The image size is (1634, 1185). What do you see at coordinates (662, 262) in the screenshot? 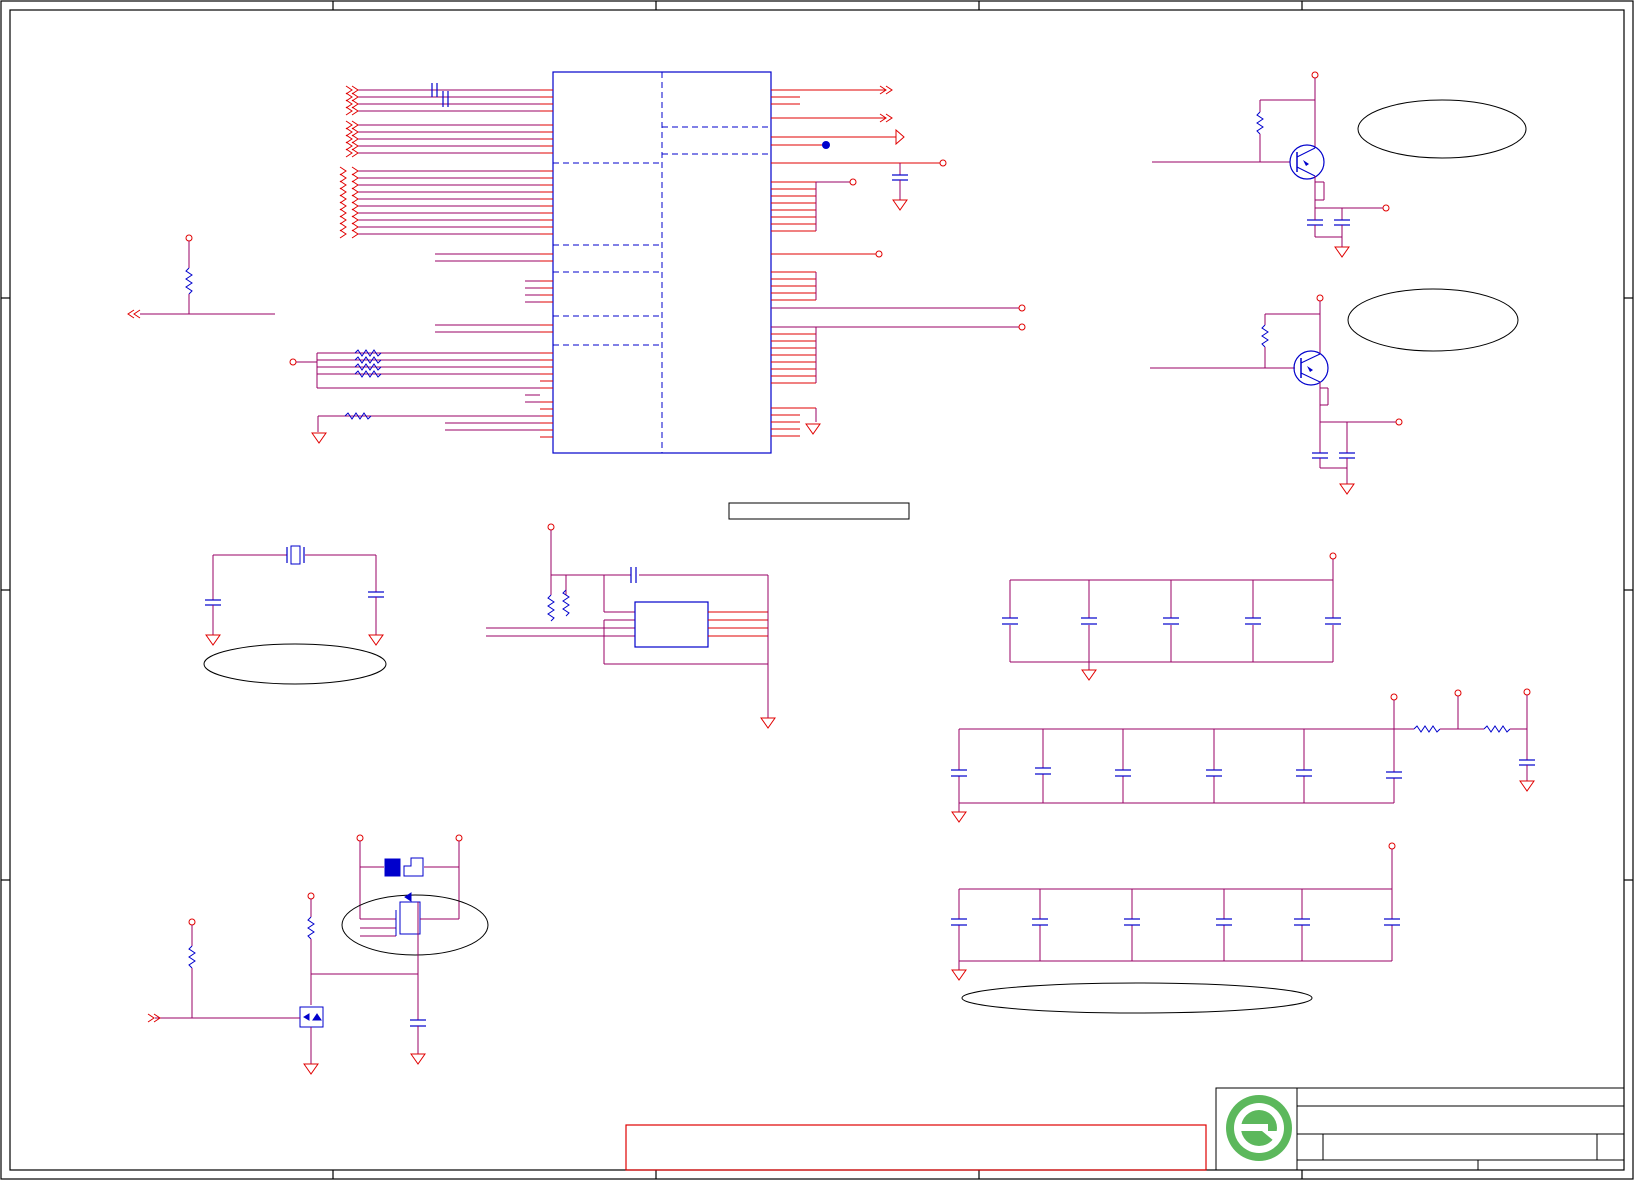
I see `main-ic-u1` at bounding box center [662, 262].